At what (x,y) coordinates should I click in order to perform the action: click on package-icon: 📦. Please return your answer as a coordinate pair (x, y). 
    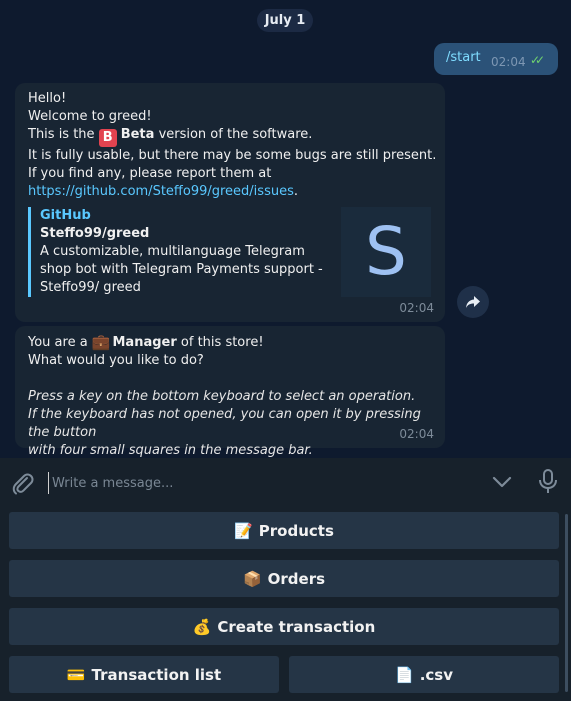
    Looking at the image, I should click on (252, 578).